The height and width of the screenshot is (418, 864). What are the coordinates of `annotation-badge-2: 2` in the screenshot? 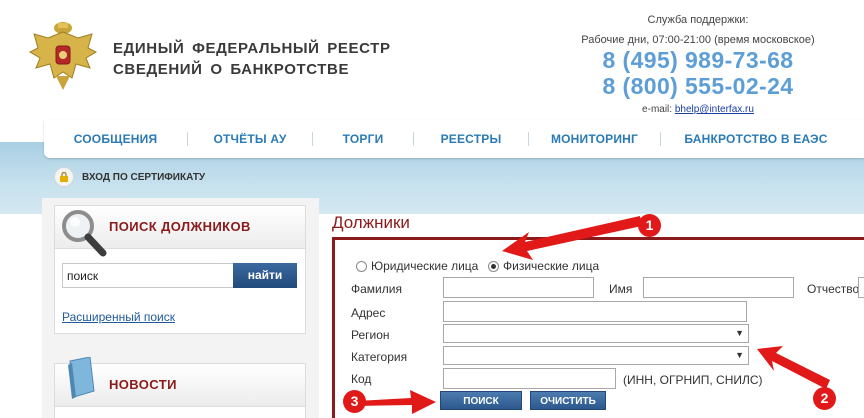 It's located at (824, 398).